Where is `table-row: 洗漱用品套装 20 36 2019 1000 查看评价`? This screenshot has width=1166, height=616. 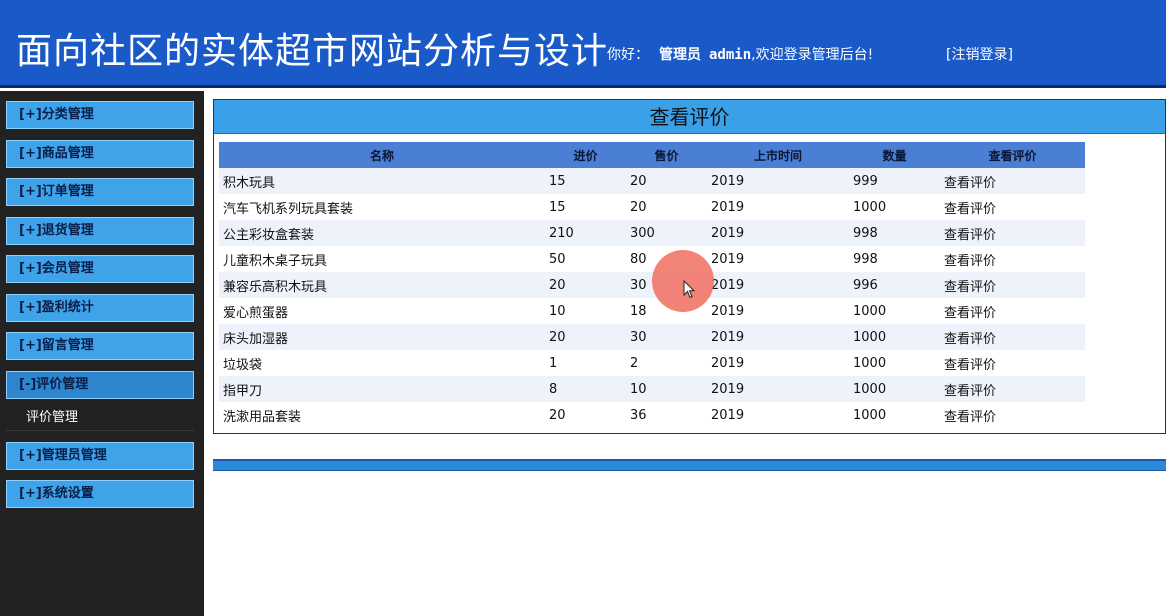
table-row: 洗漱用品套装 20 36 2019 1000 查看评价 is located at coordinates (652, 415).